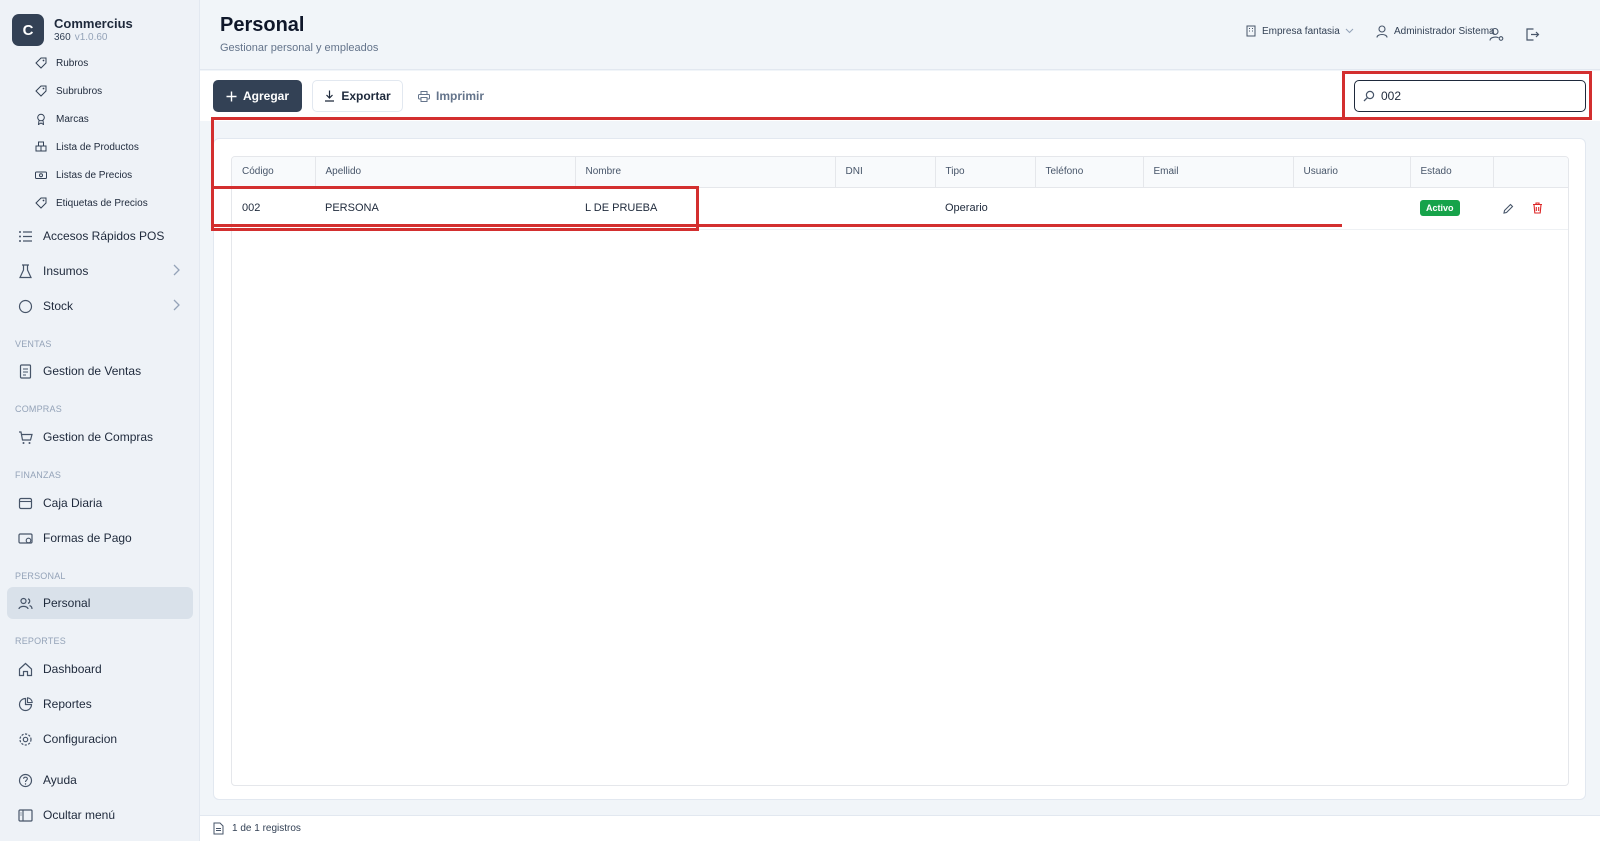 Image resolution: width=1600 pixels, height=841 pixels. What do you see at coordinates (1352, 172) in the screenshot?
I see `col-header-usuario: Usuario` at bounding box center [1352, 172].